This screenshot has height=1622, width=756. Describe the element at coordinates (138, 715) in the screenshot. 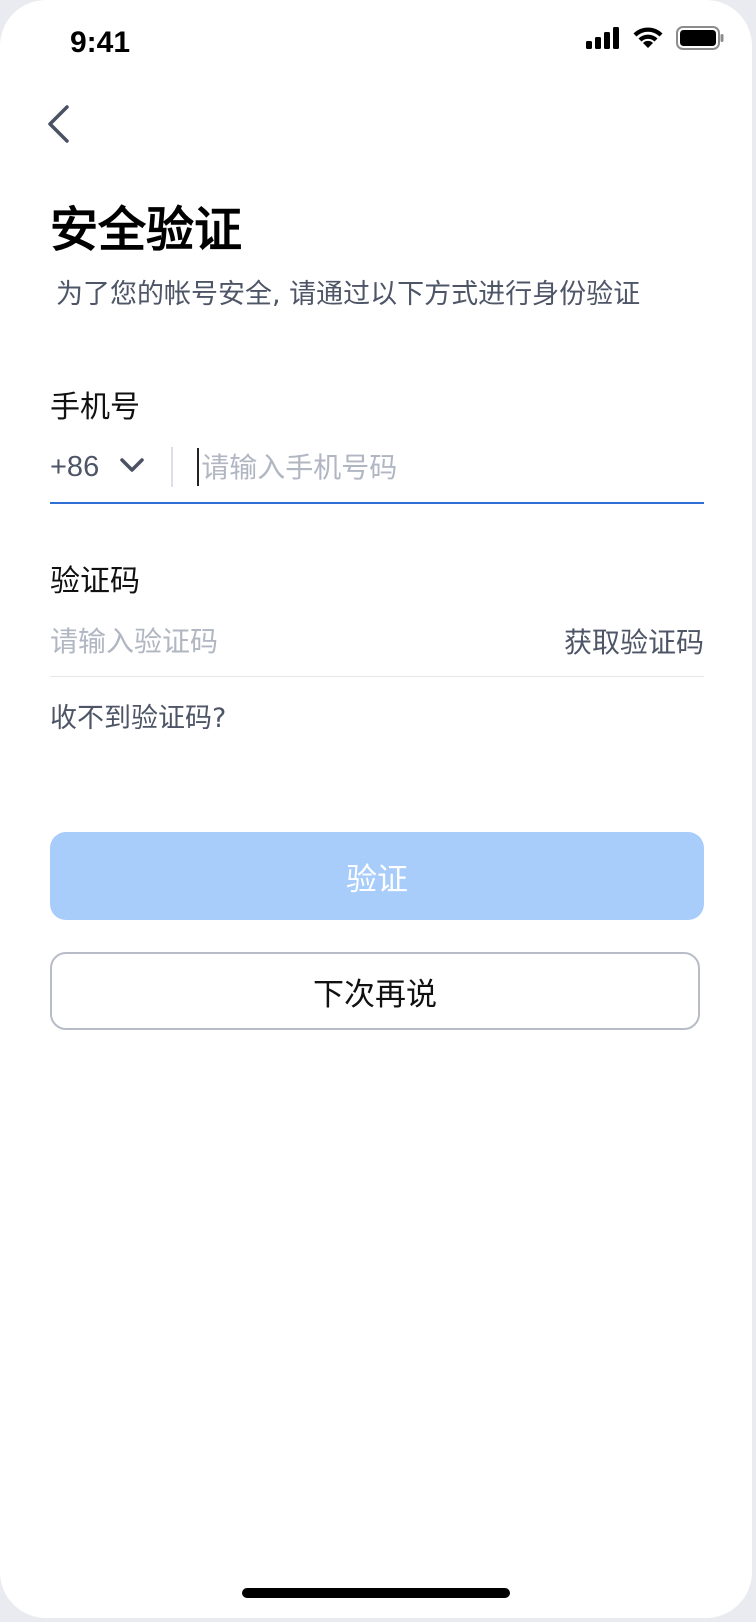

I see `no-code-link: 收不到验证码?` at that location.